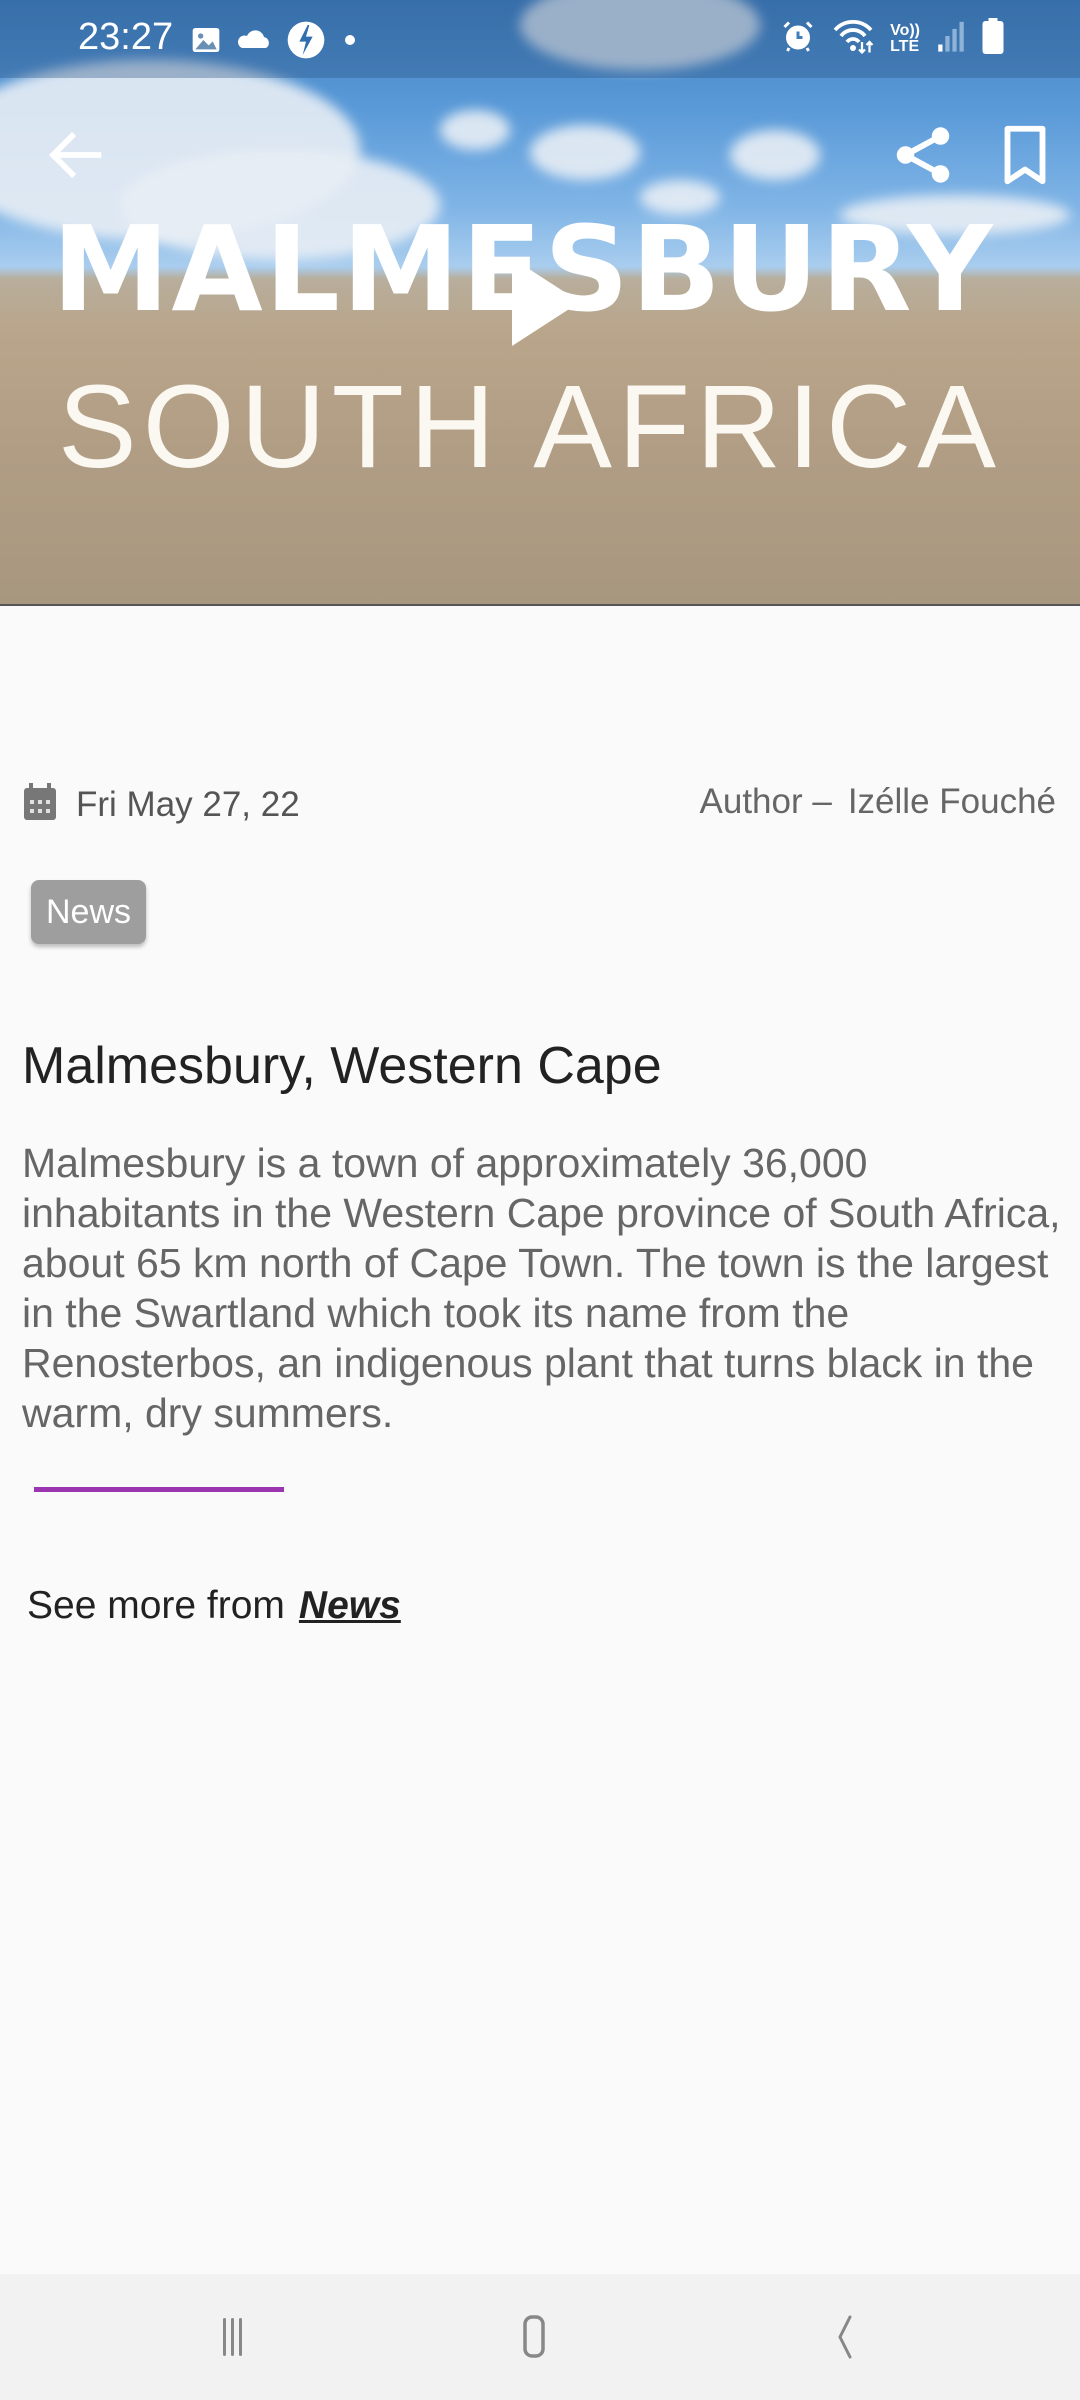 This screenshot has width=1080, height=2400. Describe the element at coordinates (306, 42) in the screenshot. I see `bolt-icon` at that location.